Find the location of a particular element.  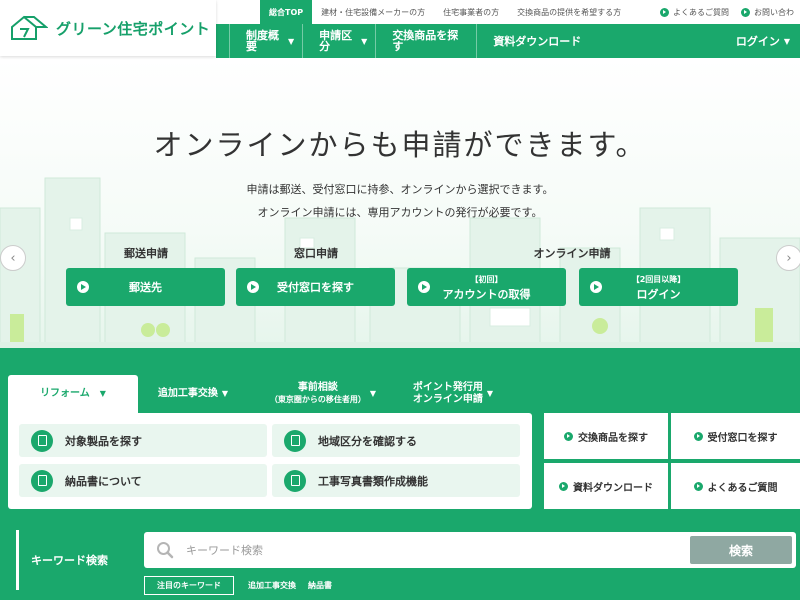

nav-item-label: 制度概要 is located at coordinates (262, 41).